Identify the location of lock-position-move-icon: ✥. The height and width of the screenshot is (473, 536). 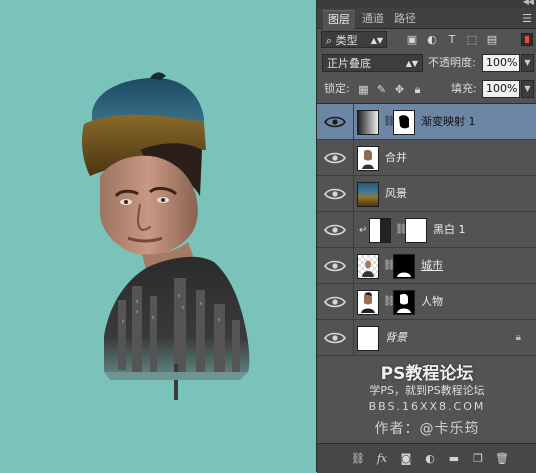
(399, 89).